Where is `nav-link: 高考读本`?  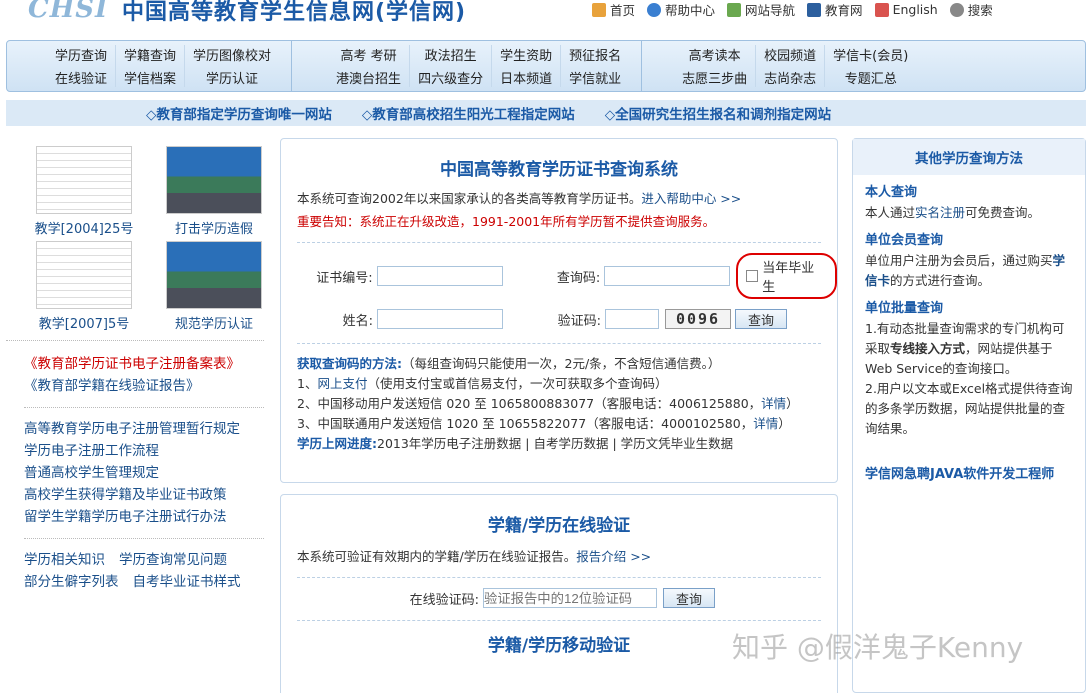
nav-link: 高考读本 is located at coordinates (715, 54).